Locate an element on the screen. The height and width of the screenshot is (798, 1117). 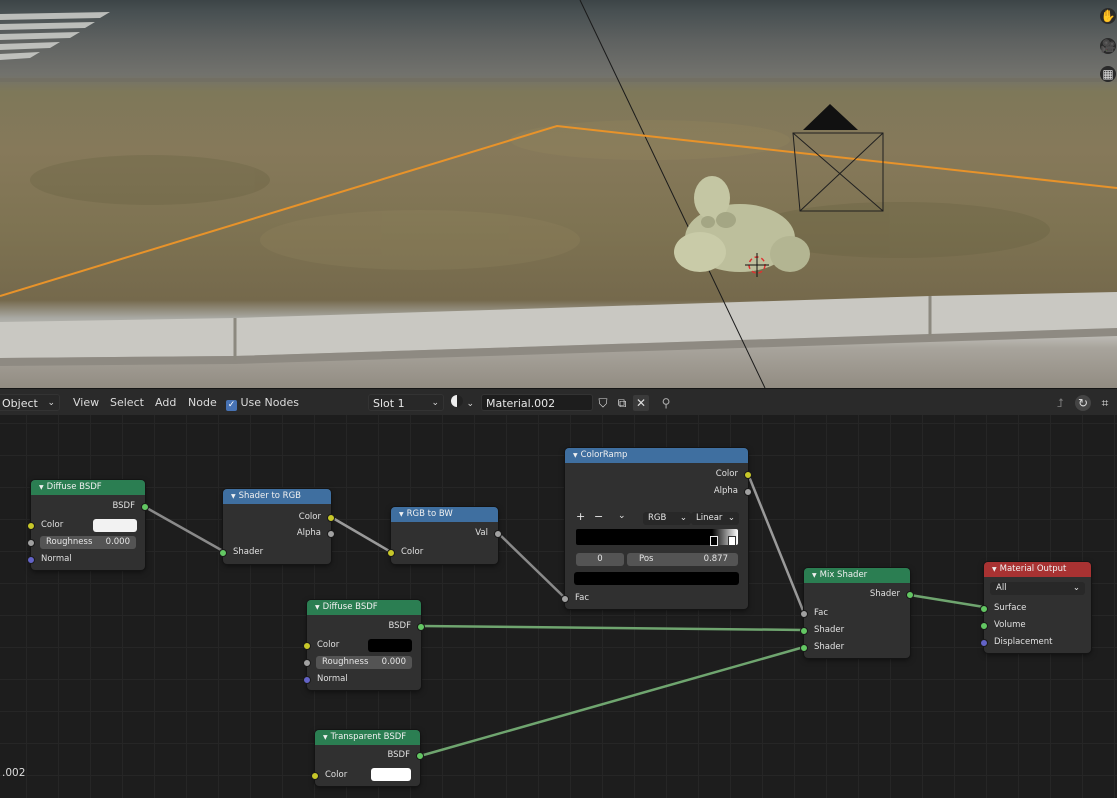
pos-label: Pos is located at coordinates (646, 559).